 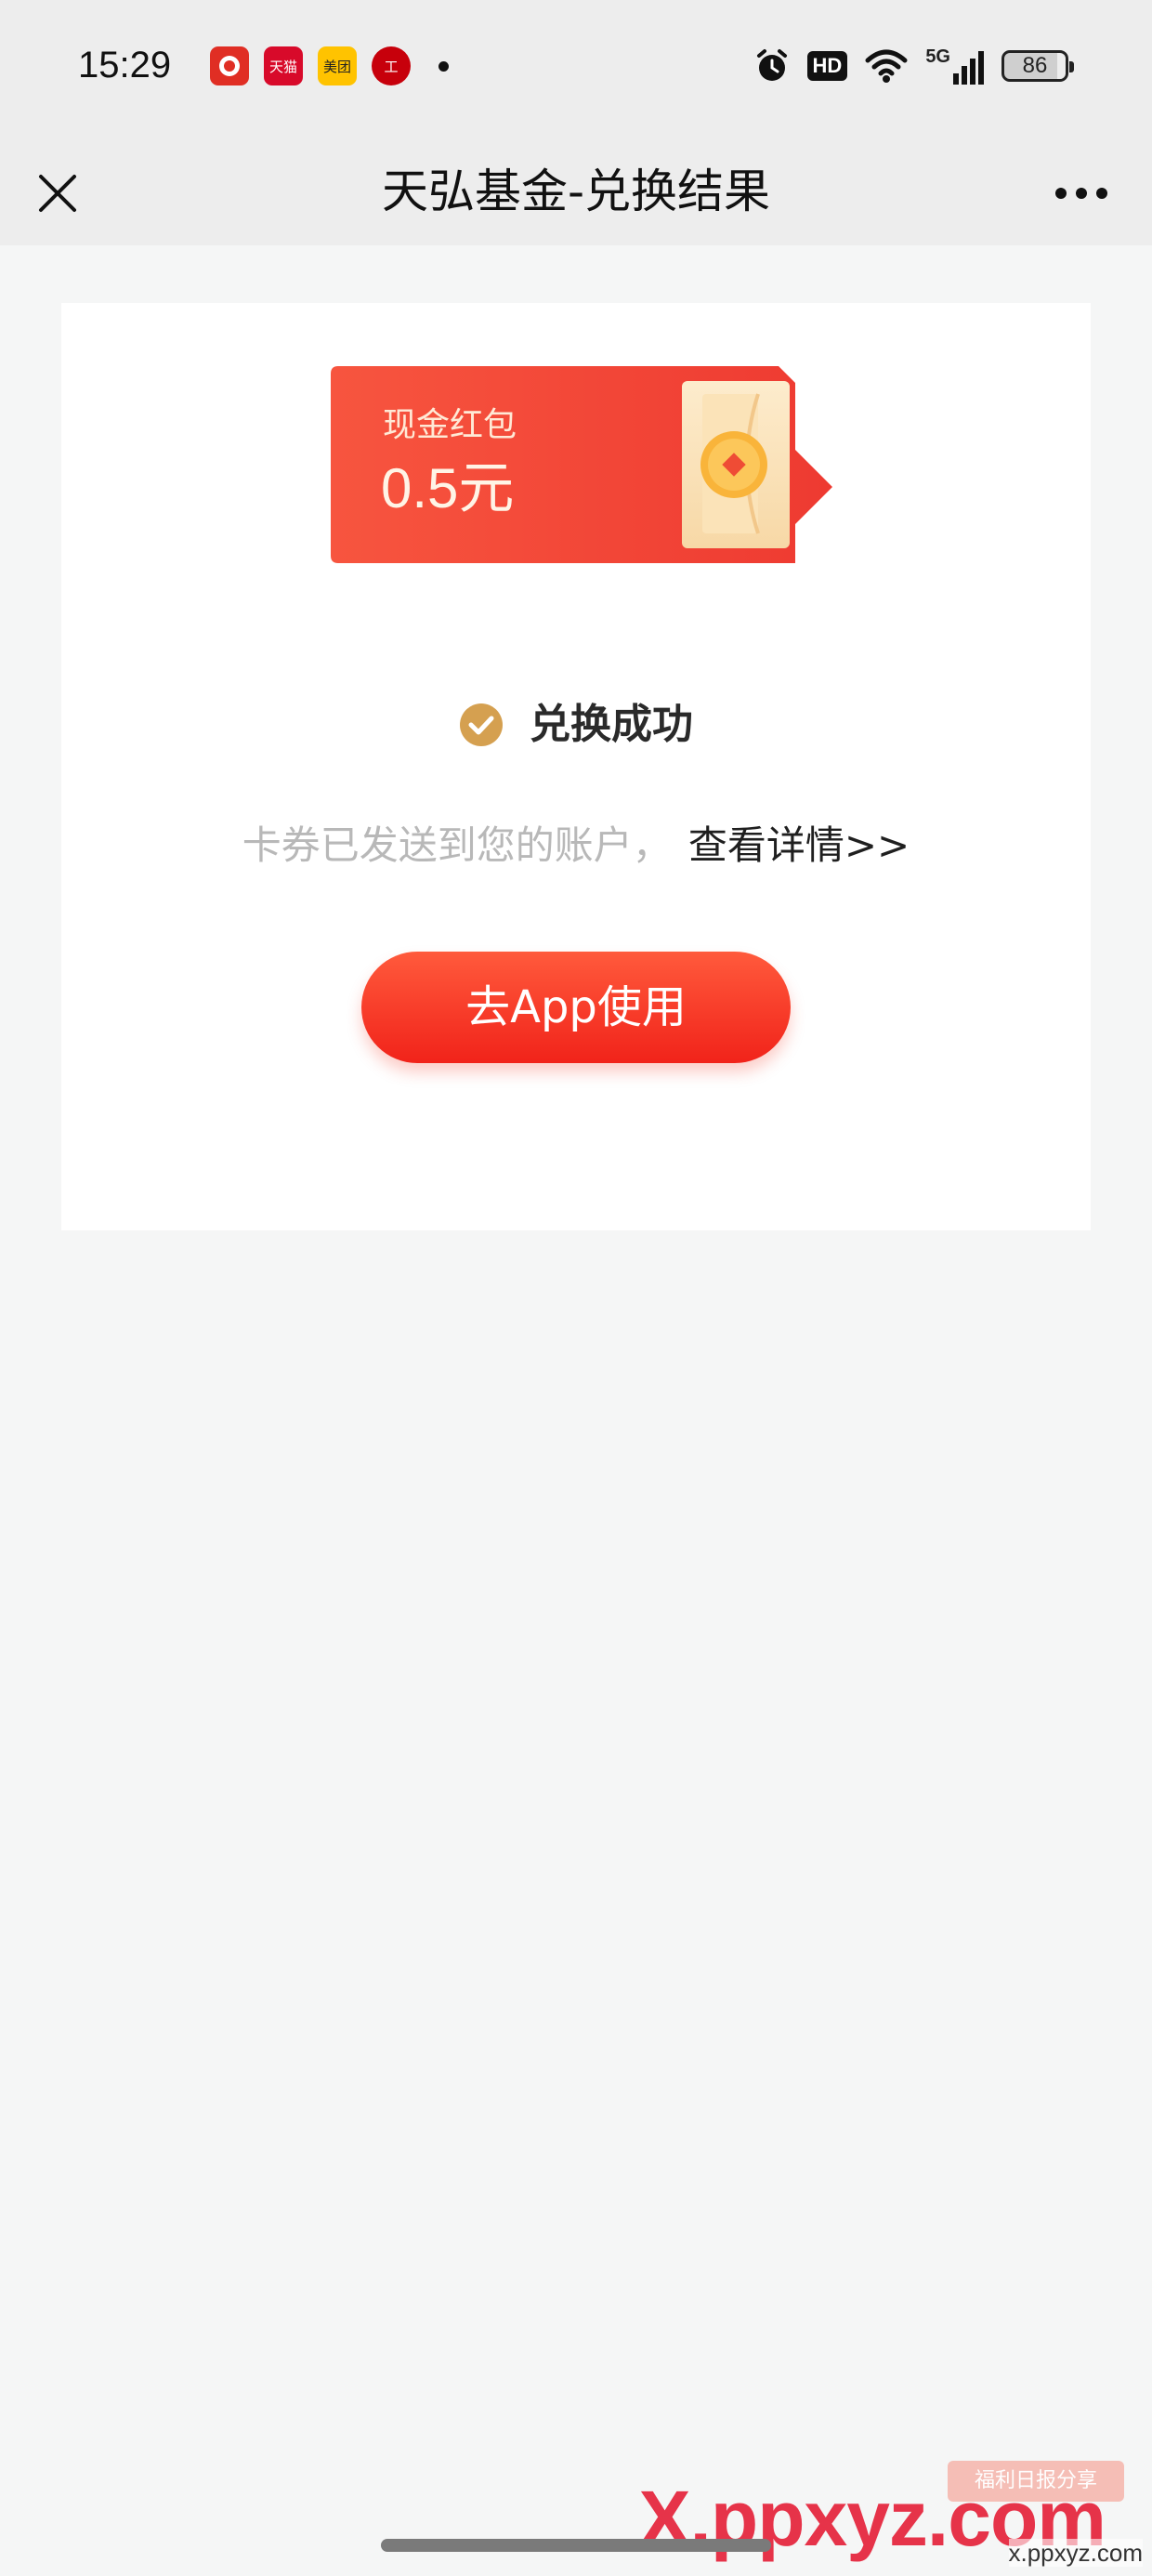 What do you see at coordinates (337, 65) in the screenshot?
I see `meituan-app-icon: 美团` at bounding box center [337, 65].